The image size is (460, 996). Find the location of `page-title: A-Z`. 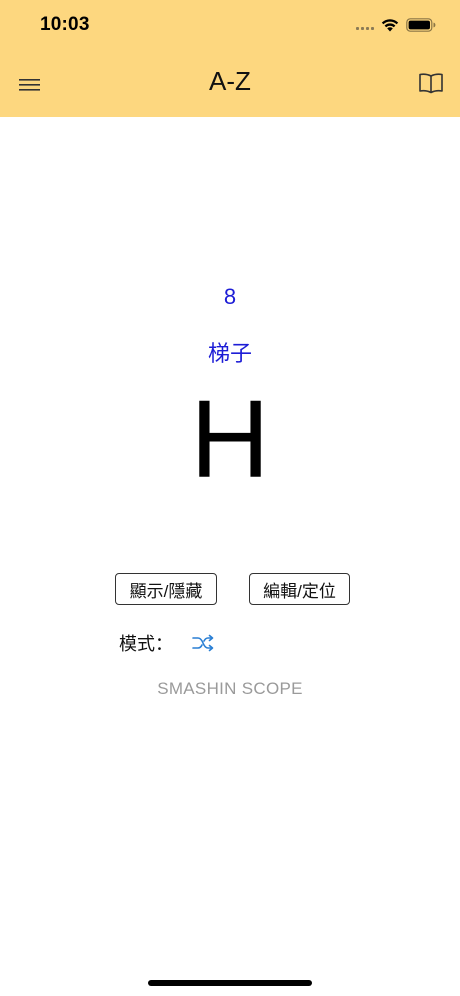

page-title: A-Z is located at coordinates (230, 81).